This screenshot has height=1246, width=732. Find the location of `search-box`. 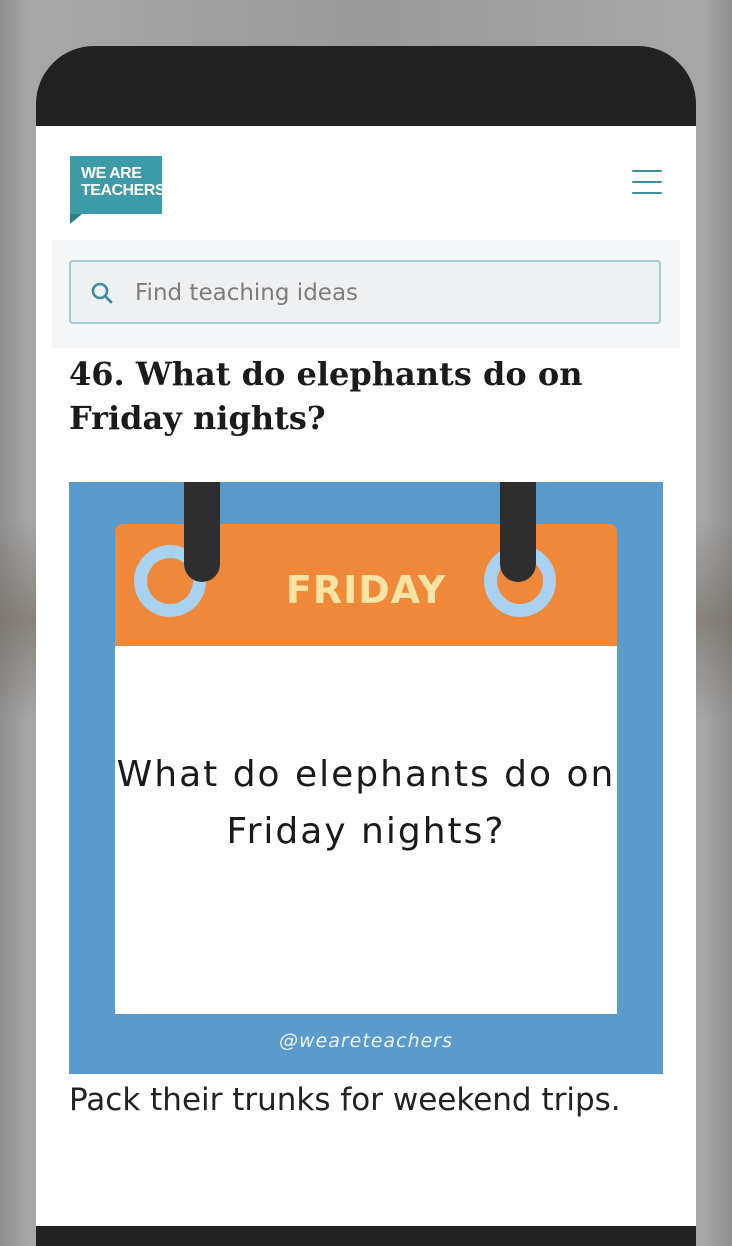

search-box is located at coordinates (365, 292).